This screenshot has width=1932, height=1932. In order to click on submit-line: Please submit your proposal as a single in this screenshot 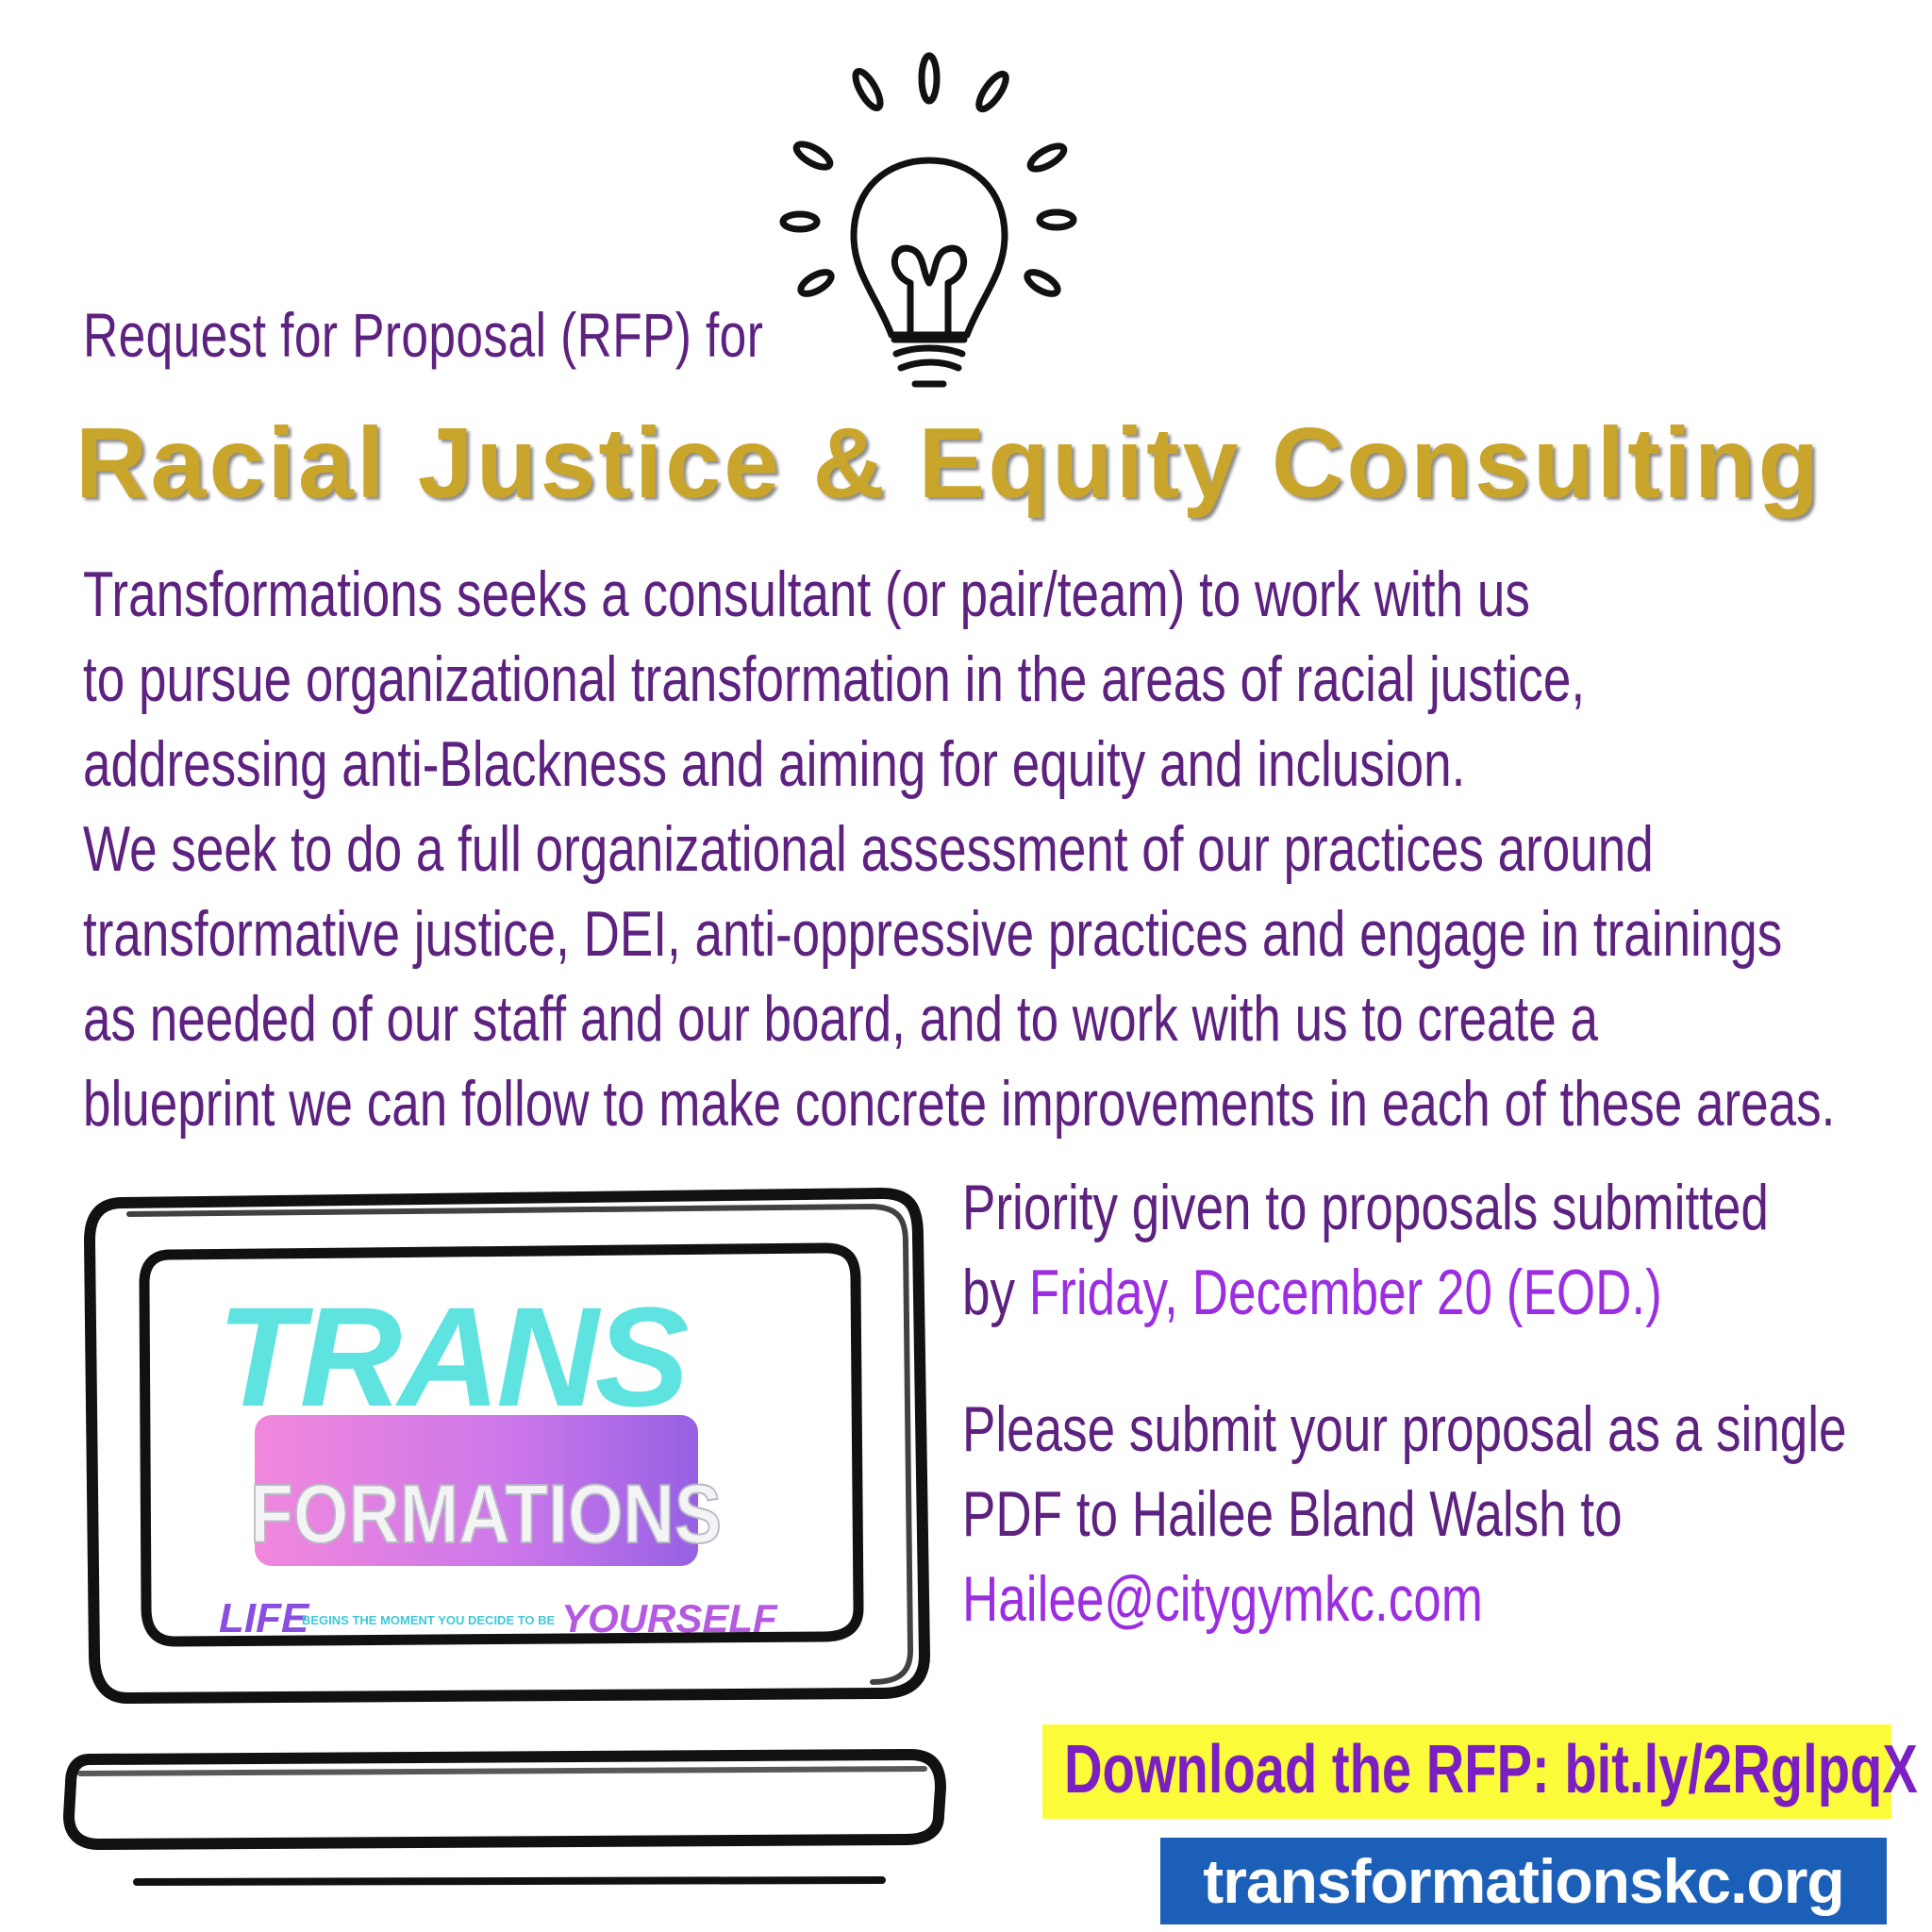, I will do `click(1405, 1429)`.